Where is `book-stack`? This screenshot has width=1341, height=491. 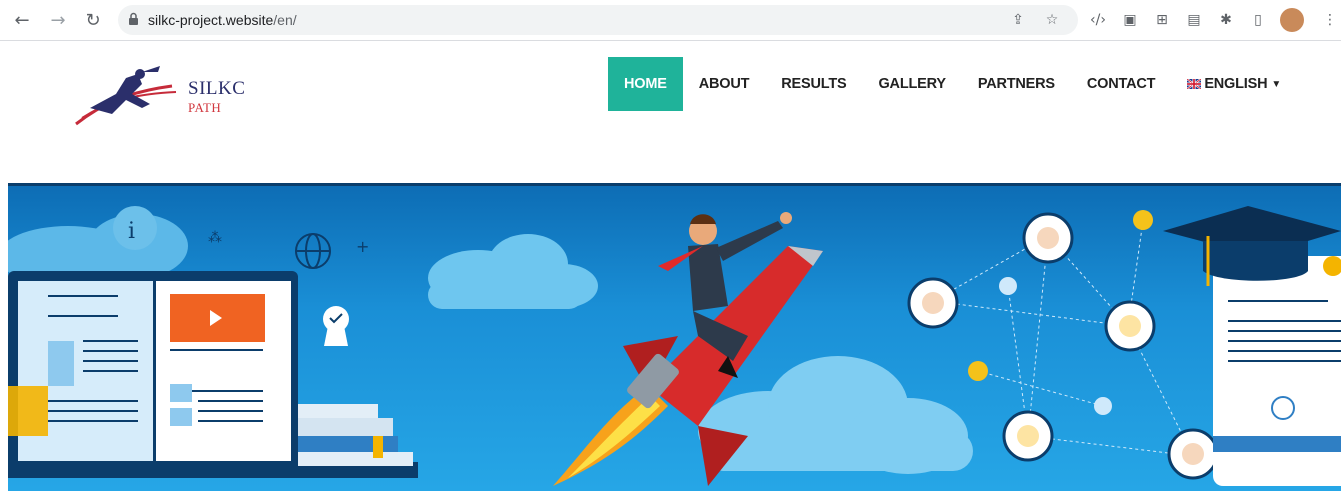
book-stack is located at coordinates (355, 435).